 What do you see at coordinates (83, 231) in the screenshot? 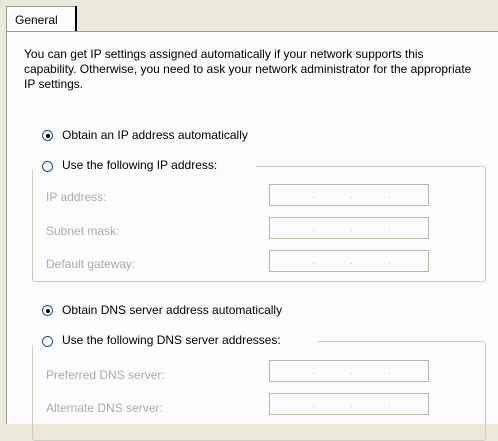
I see `subnet-mask-label: Subnet mask:` at bounding box center [83, 231].